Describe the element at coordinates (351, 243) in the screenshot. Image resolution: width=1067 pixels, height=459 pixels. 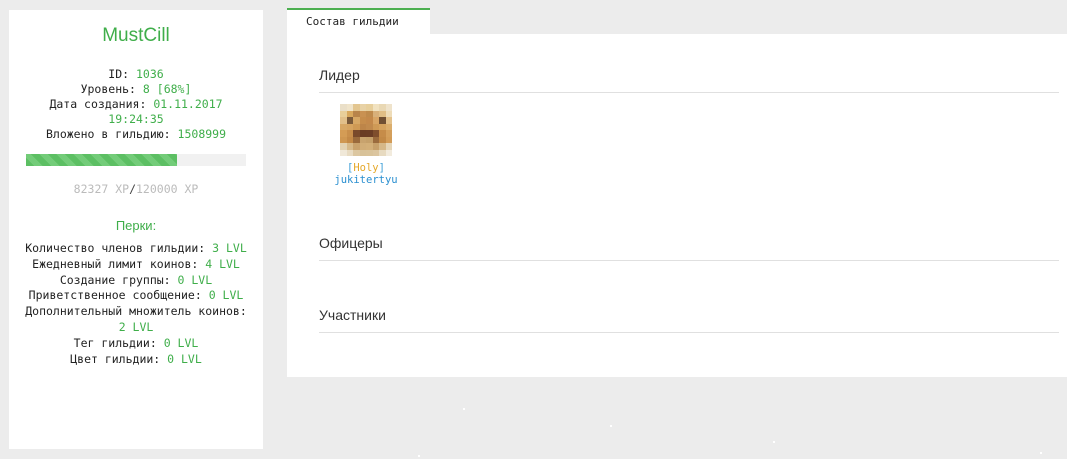
I see `section-title-officers: Офицеры` at that location.